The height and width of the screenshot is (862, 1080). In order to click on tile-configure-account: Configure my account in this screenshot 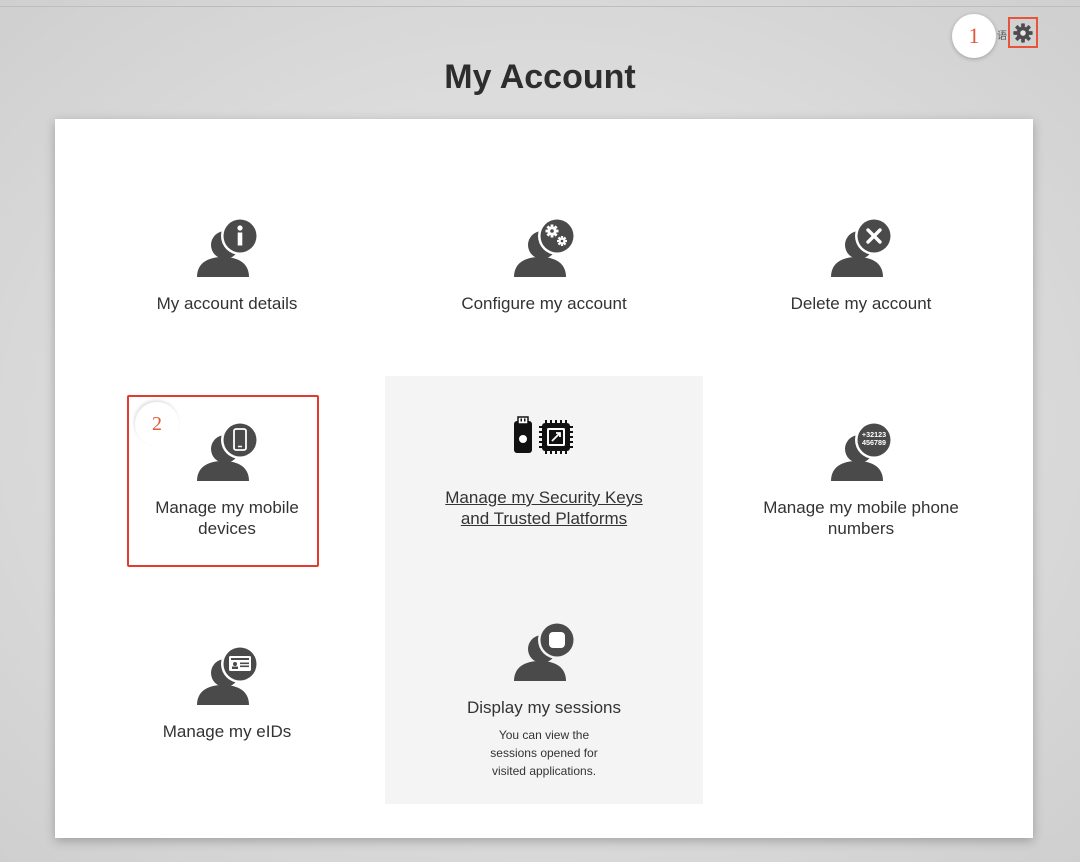, I will do `click(544, 263)`.